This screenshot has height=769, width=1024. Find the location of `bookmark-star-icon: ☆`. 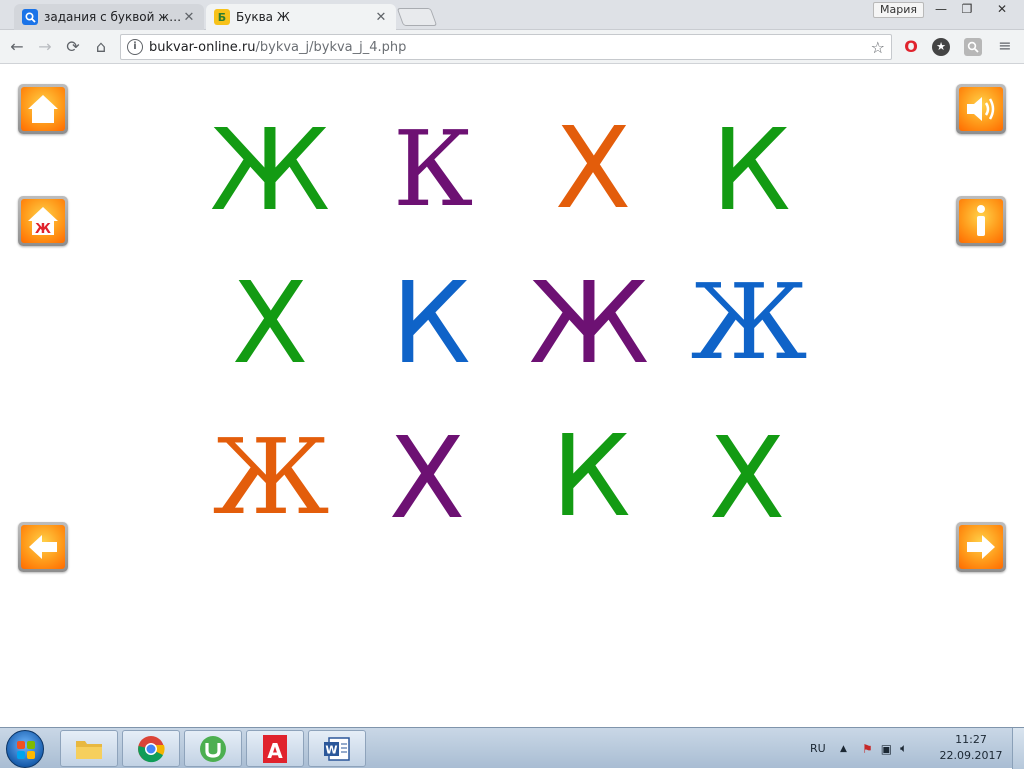

bookmark-star-icon: ☆ is located at coordinates (878, 47).